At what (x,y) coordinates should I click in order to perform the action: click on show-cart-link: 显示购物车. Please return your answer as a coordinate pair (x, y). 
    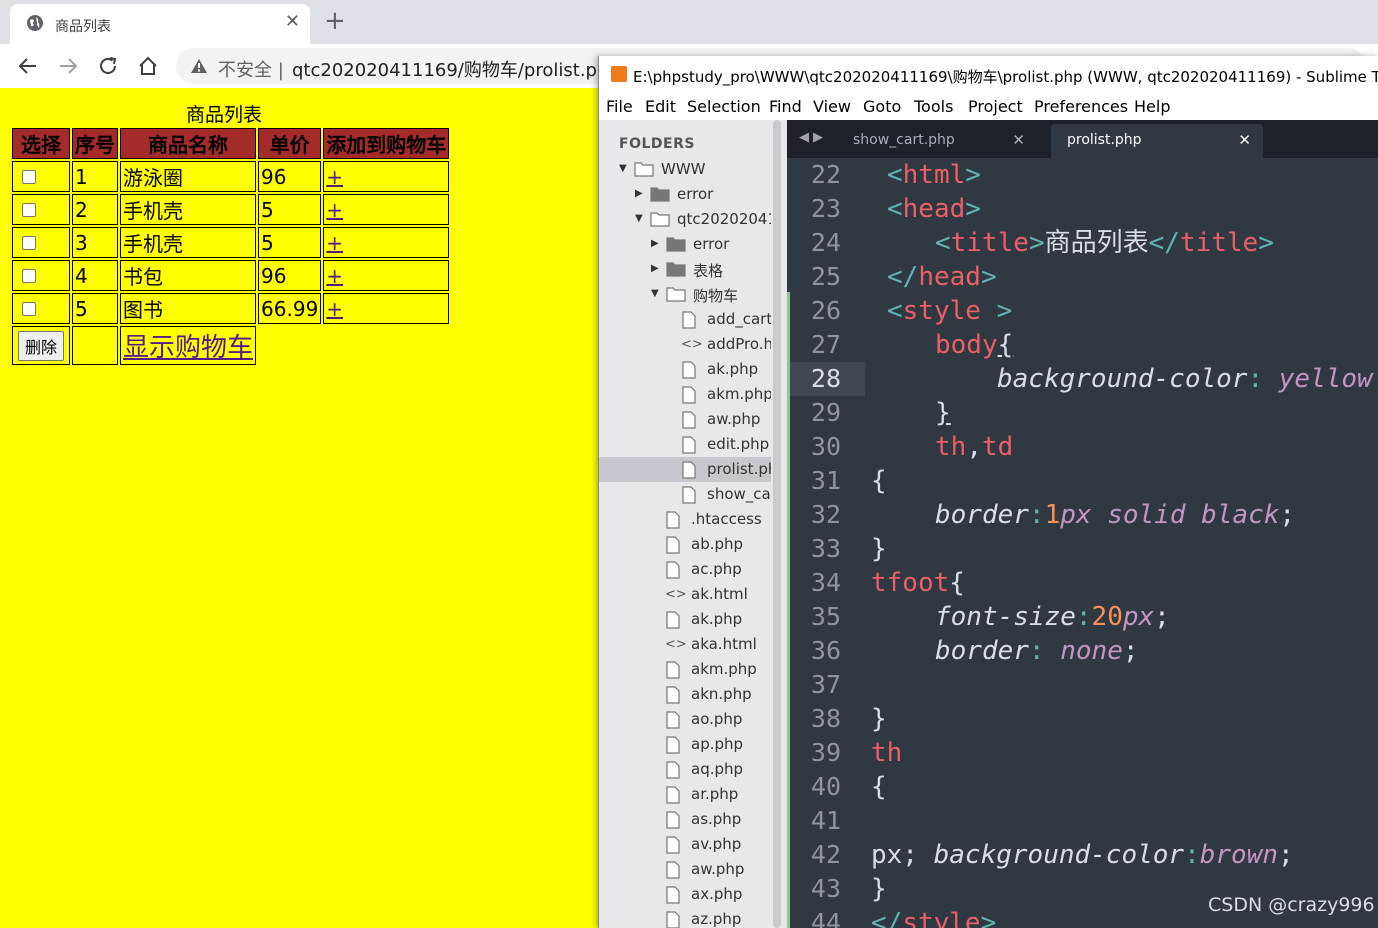
    Looking at the image, I should click on (188, 348).